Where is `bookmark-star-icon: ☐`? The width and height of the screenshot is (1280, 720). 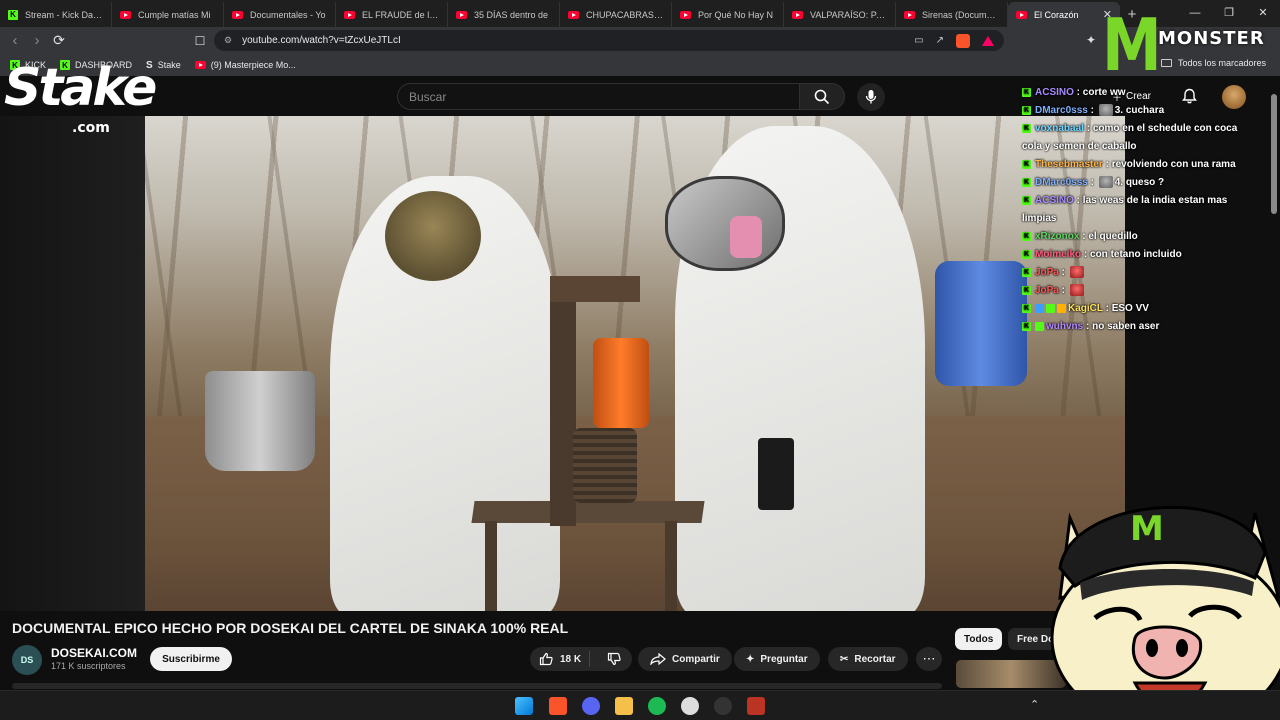 bookmark-star-icon: ☐ is located at coordinates (200, 41).